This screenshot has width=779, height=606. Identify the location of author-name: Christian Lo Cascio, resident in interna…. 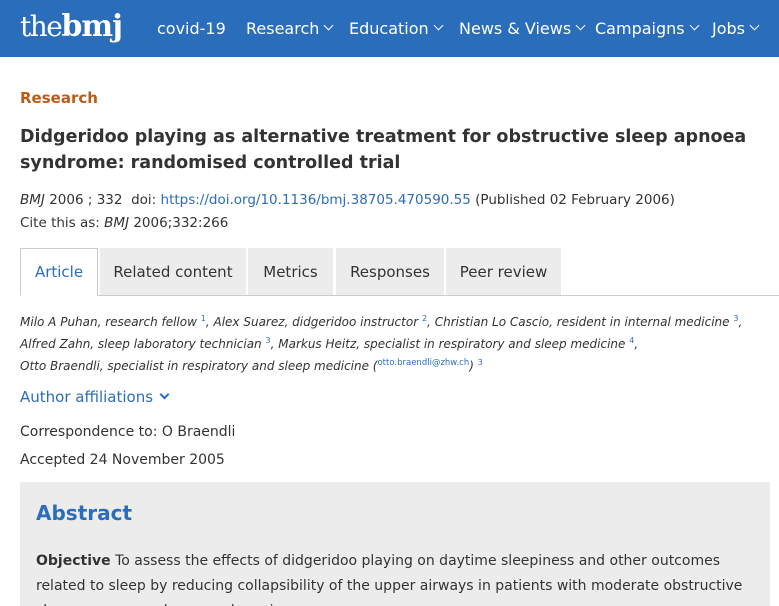
(582, 322).